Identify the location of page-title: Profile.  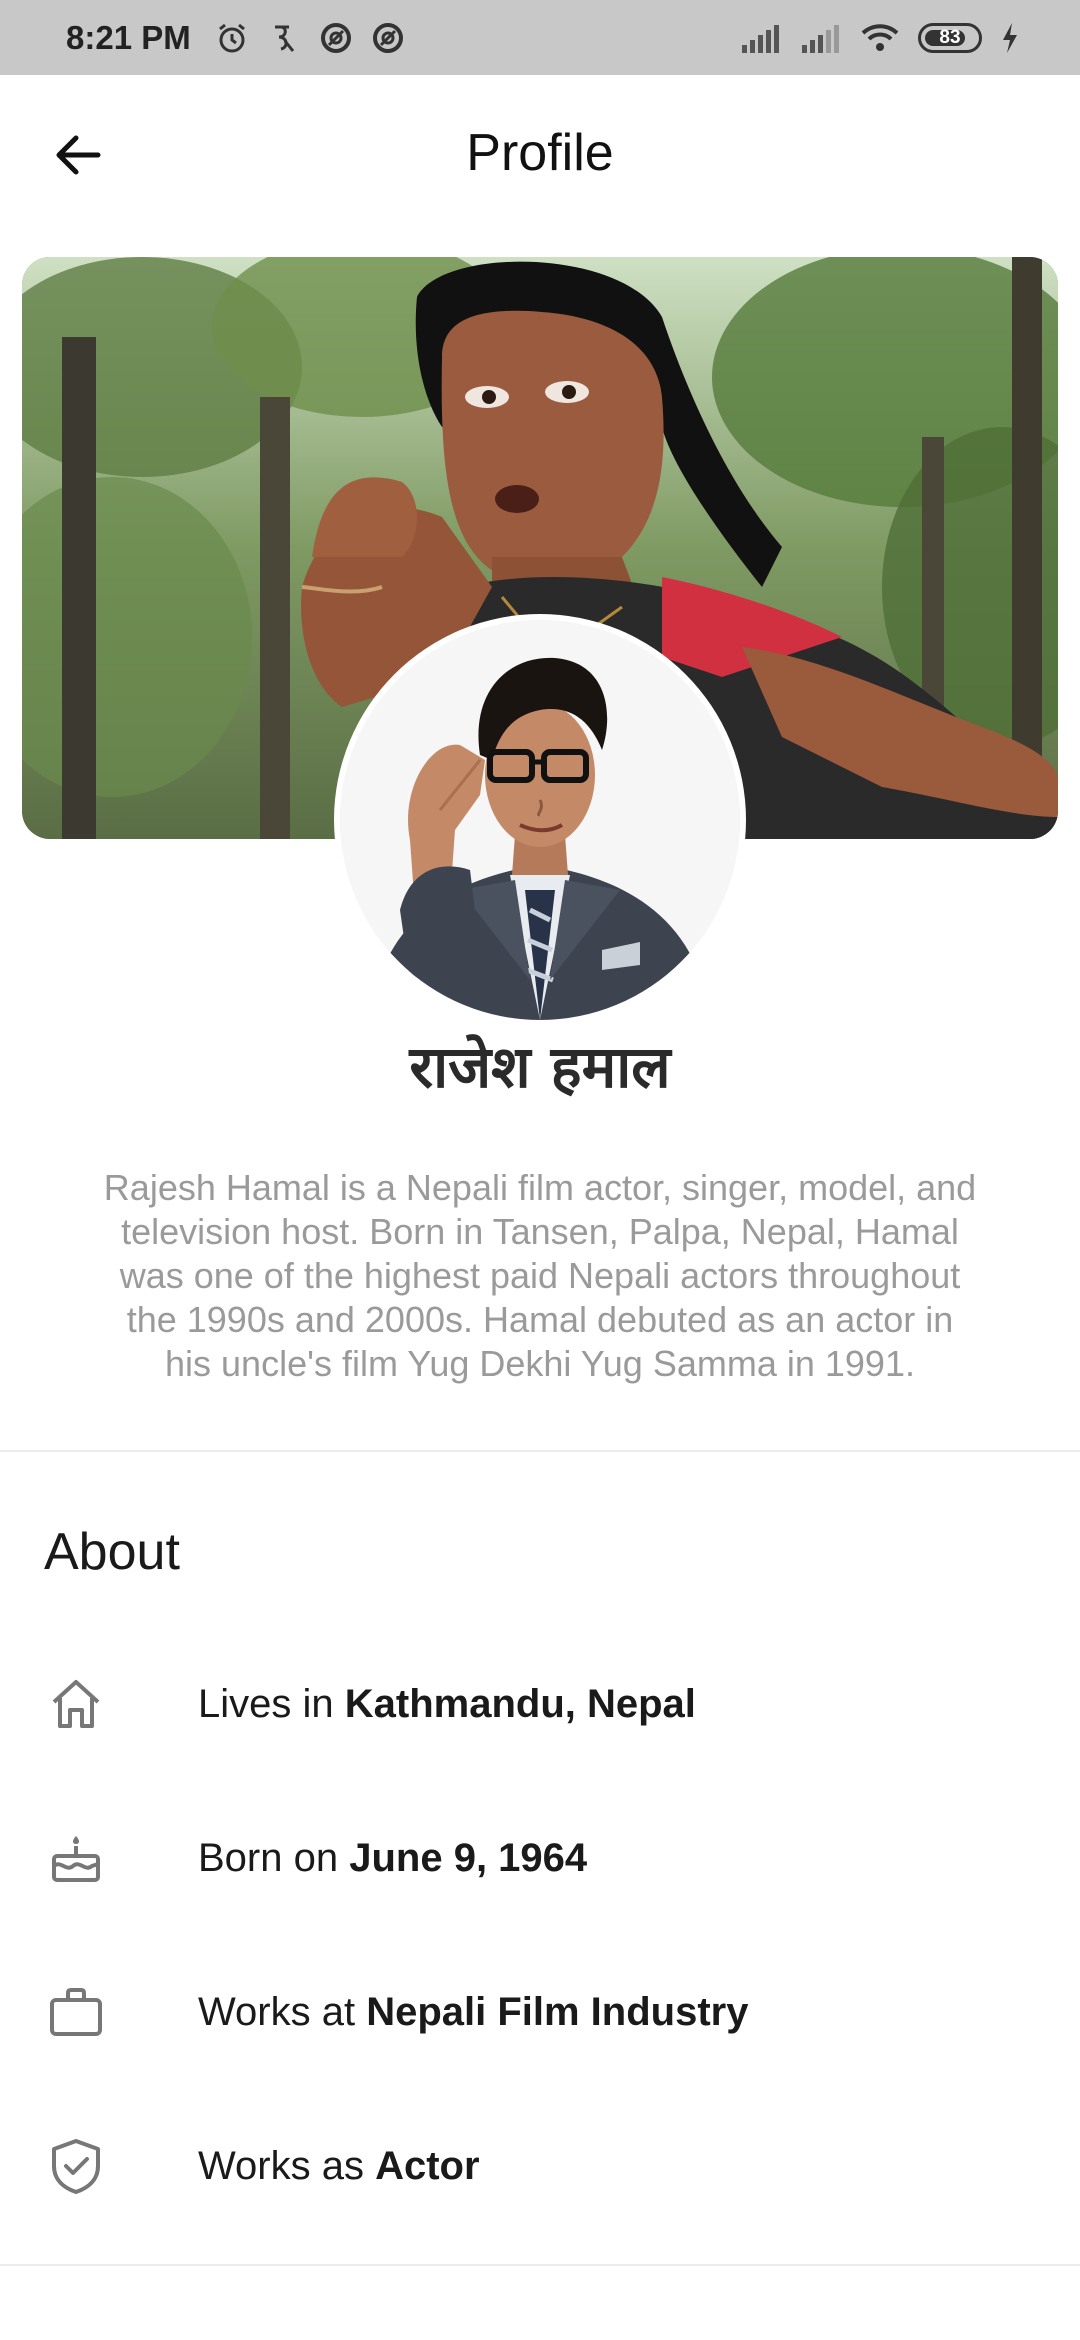
(540, 153).